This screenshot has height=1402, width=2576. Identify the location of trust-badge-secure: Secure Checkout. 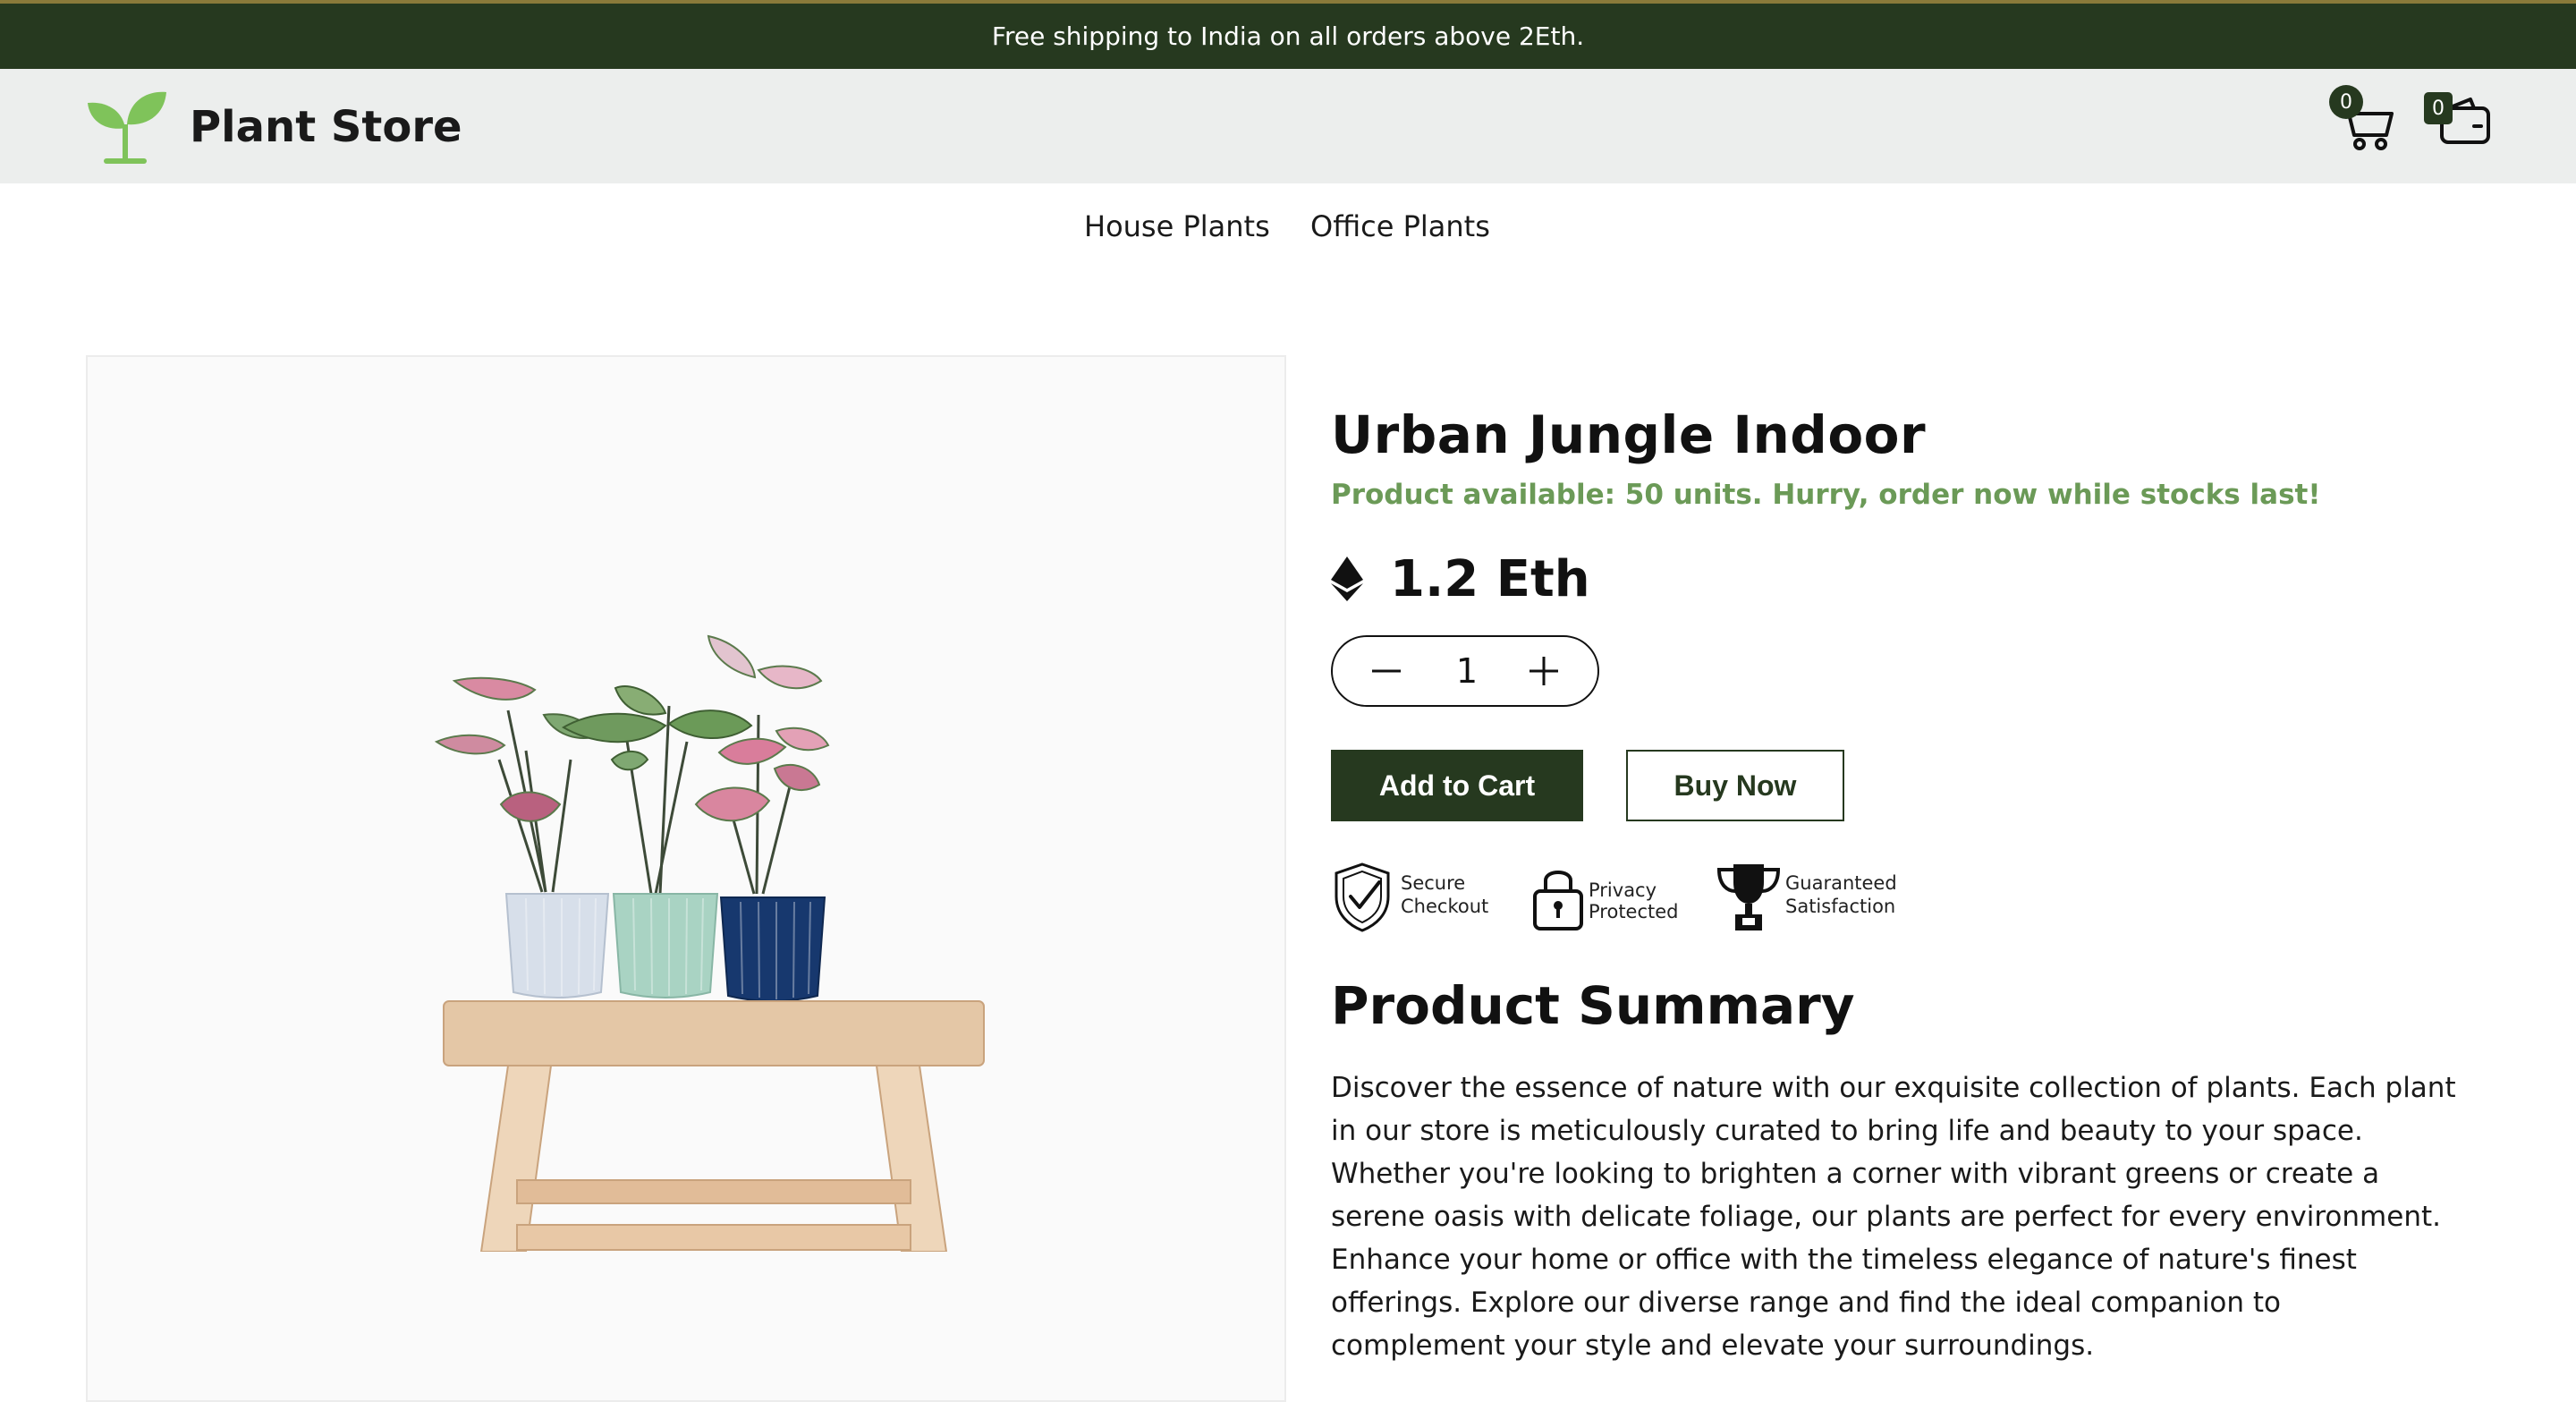
(1411, 897).